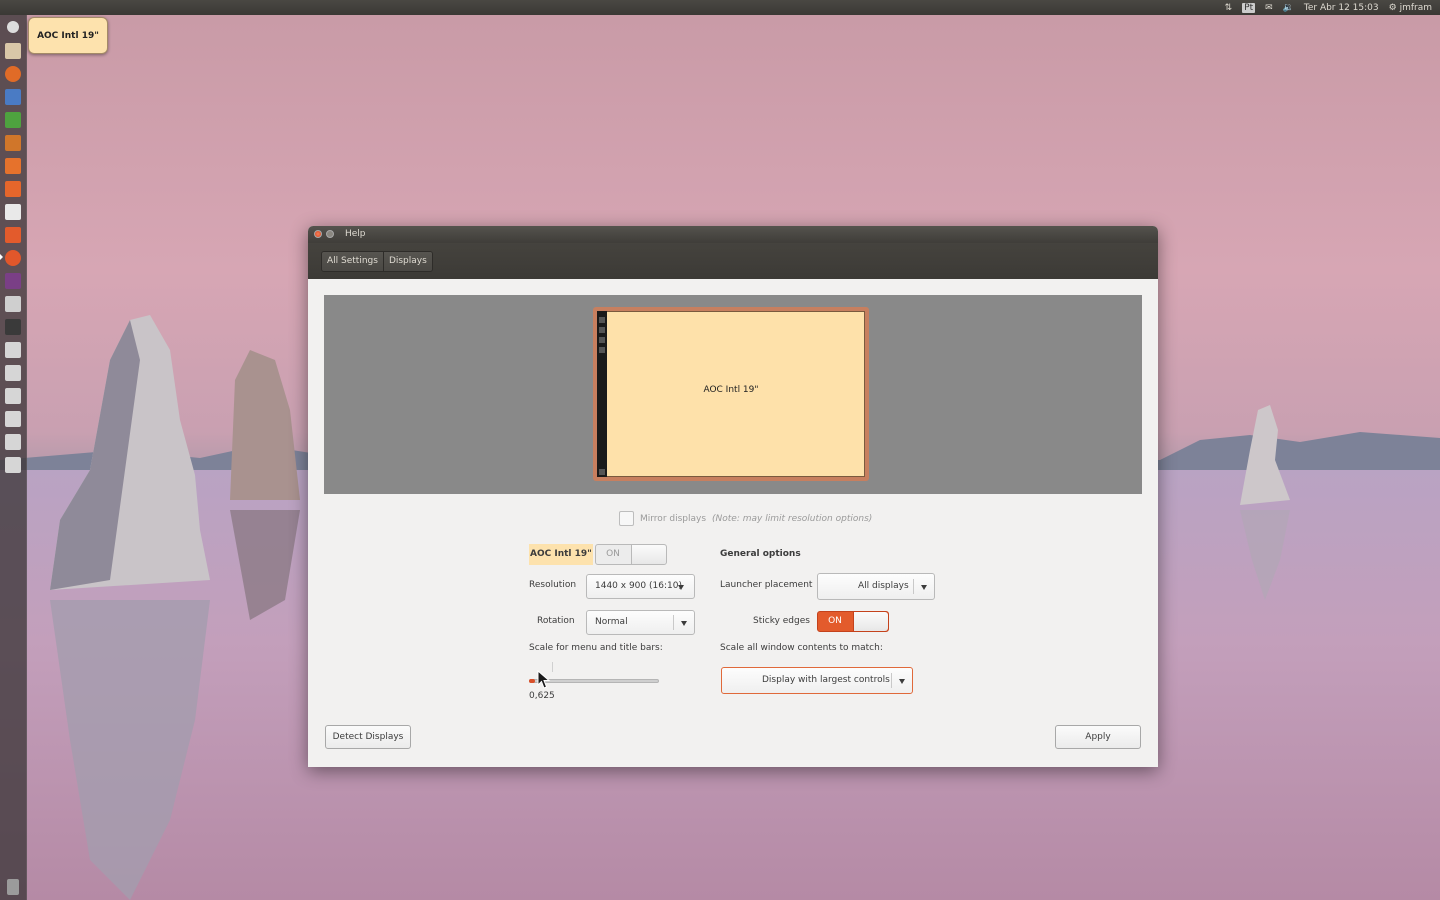  Describe the element at coordinates (355, 234) in the screenshot. I see `window-title: Help` at that location.